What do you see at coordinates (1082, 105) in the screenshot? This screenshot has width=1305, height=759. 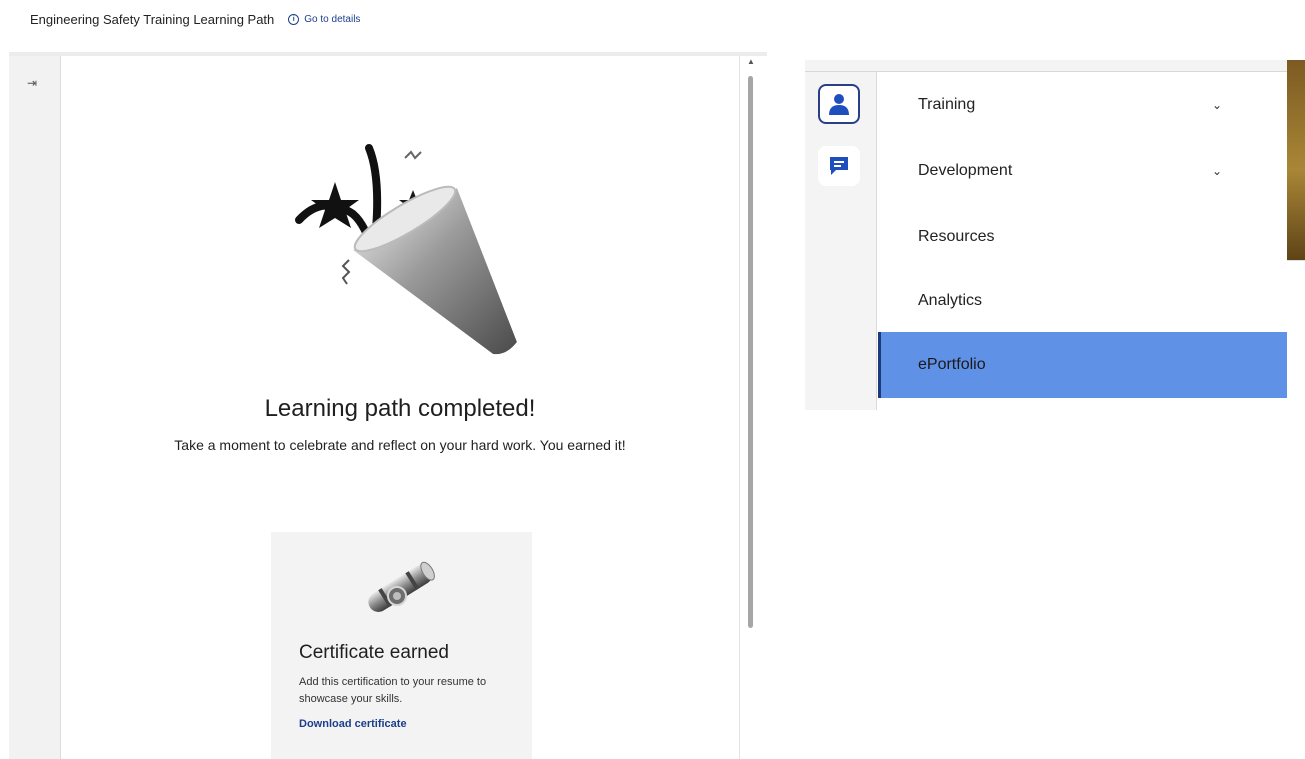 I see `menu-item-training: Training ⌄` at bounding box center [1082, 105].